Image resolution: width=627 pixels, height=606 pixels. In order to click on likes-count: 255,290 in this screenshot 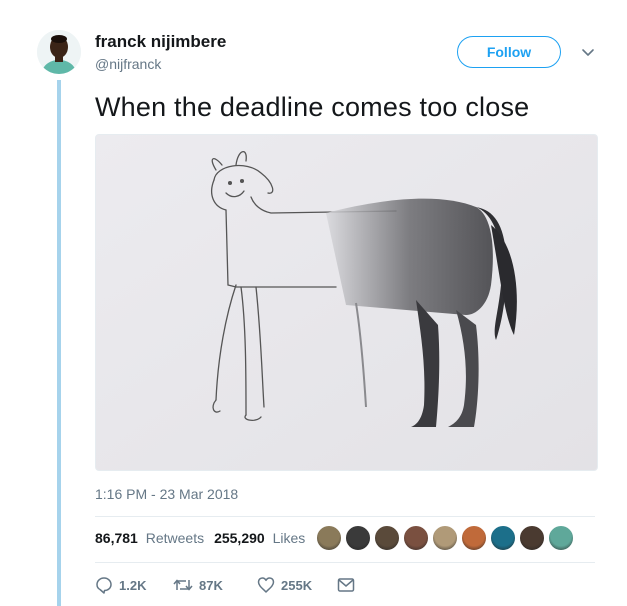, I will do `click(239, 538)`.